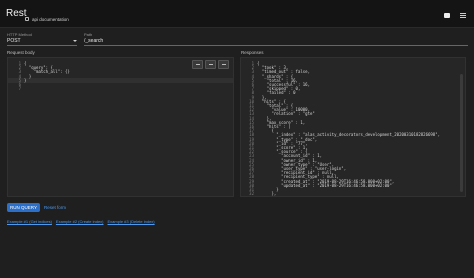  I want to click on clear-icon, so click(223, 64).